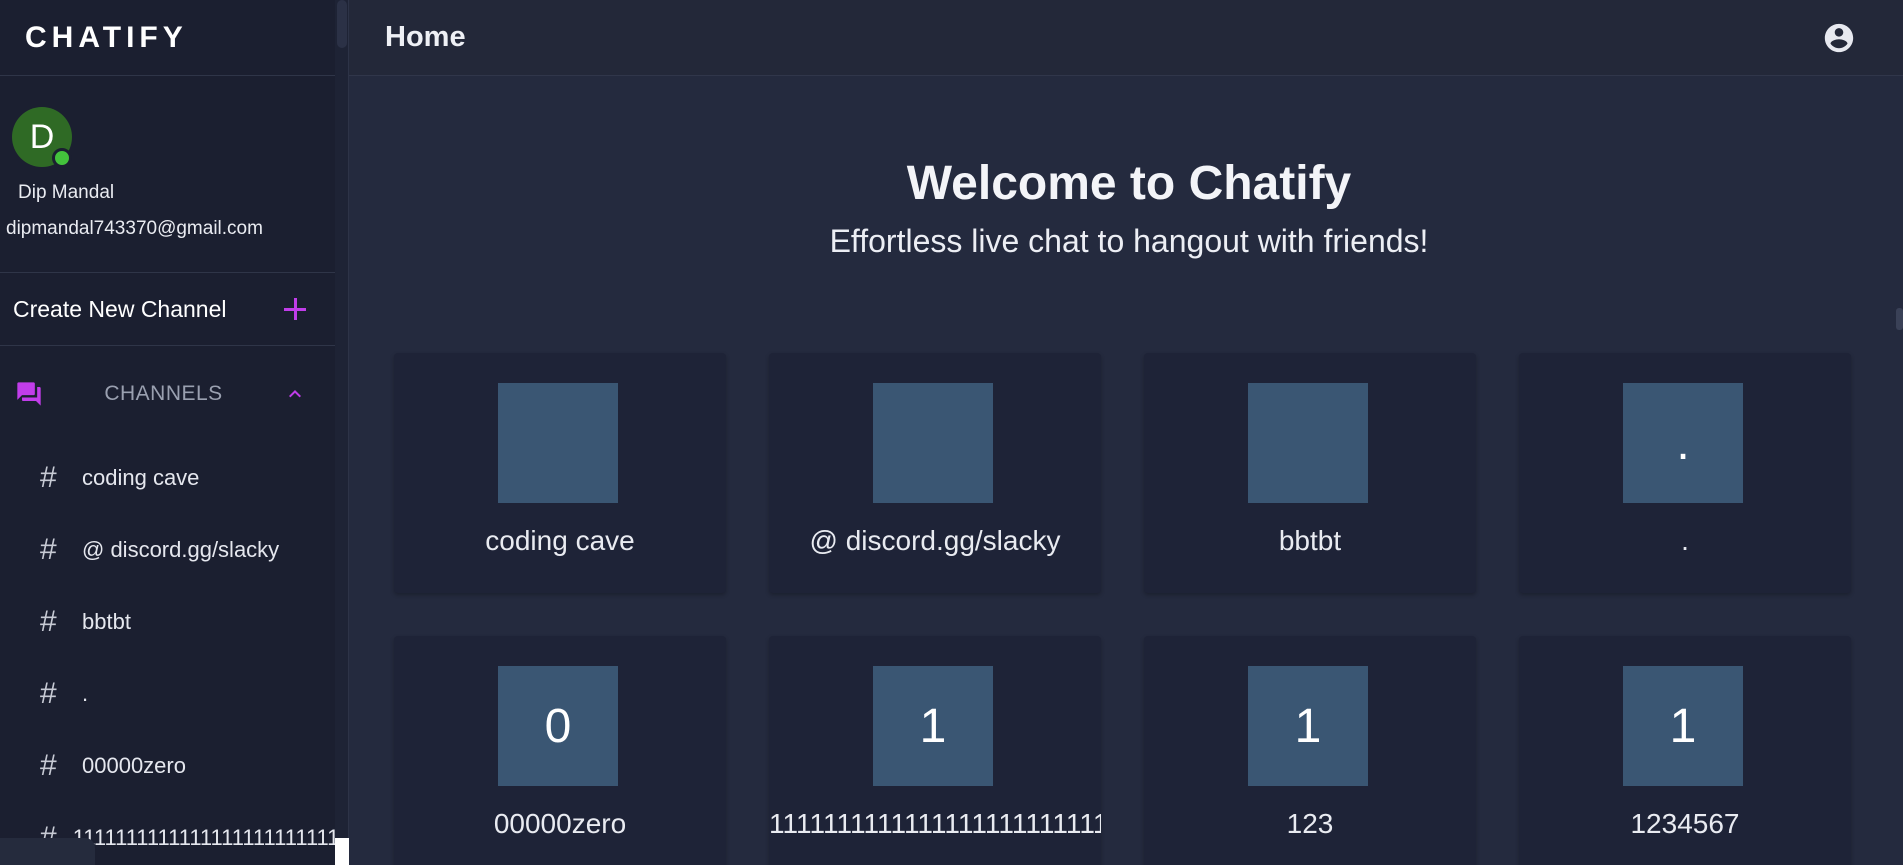  What do you see at coordinates (106, 621) in the screenshot?
I see `channel-name: bbtbt` at bounding box center [106, 621].